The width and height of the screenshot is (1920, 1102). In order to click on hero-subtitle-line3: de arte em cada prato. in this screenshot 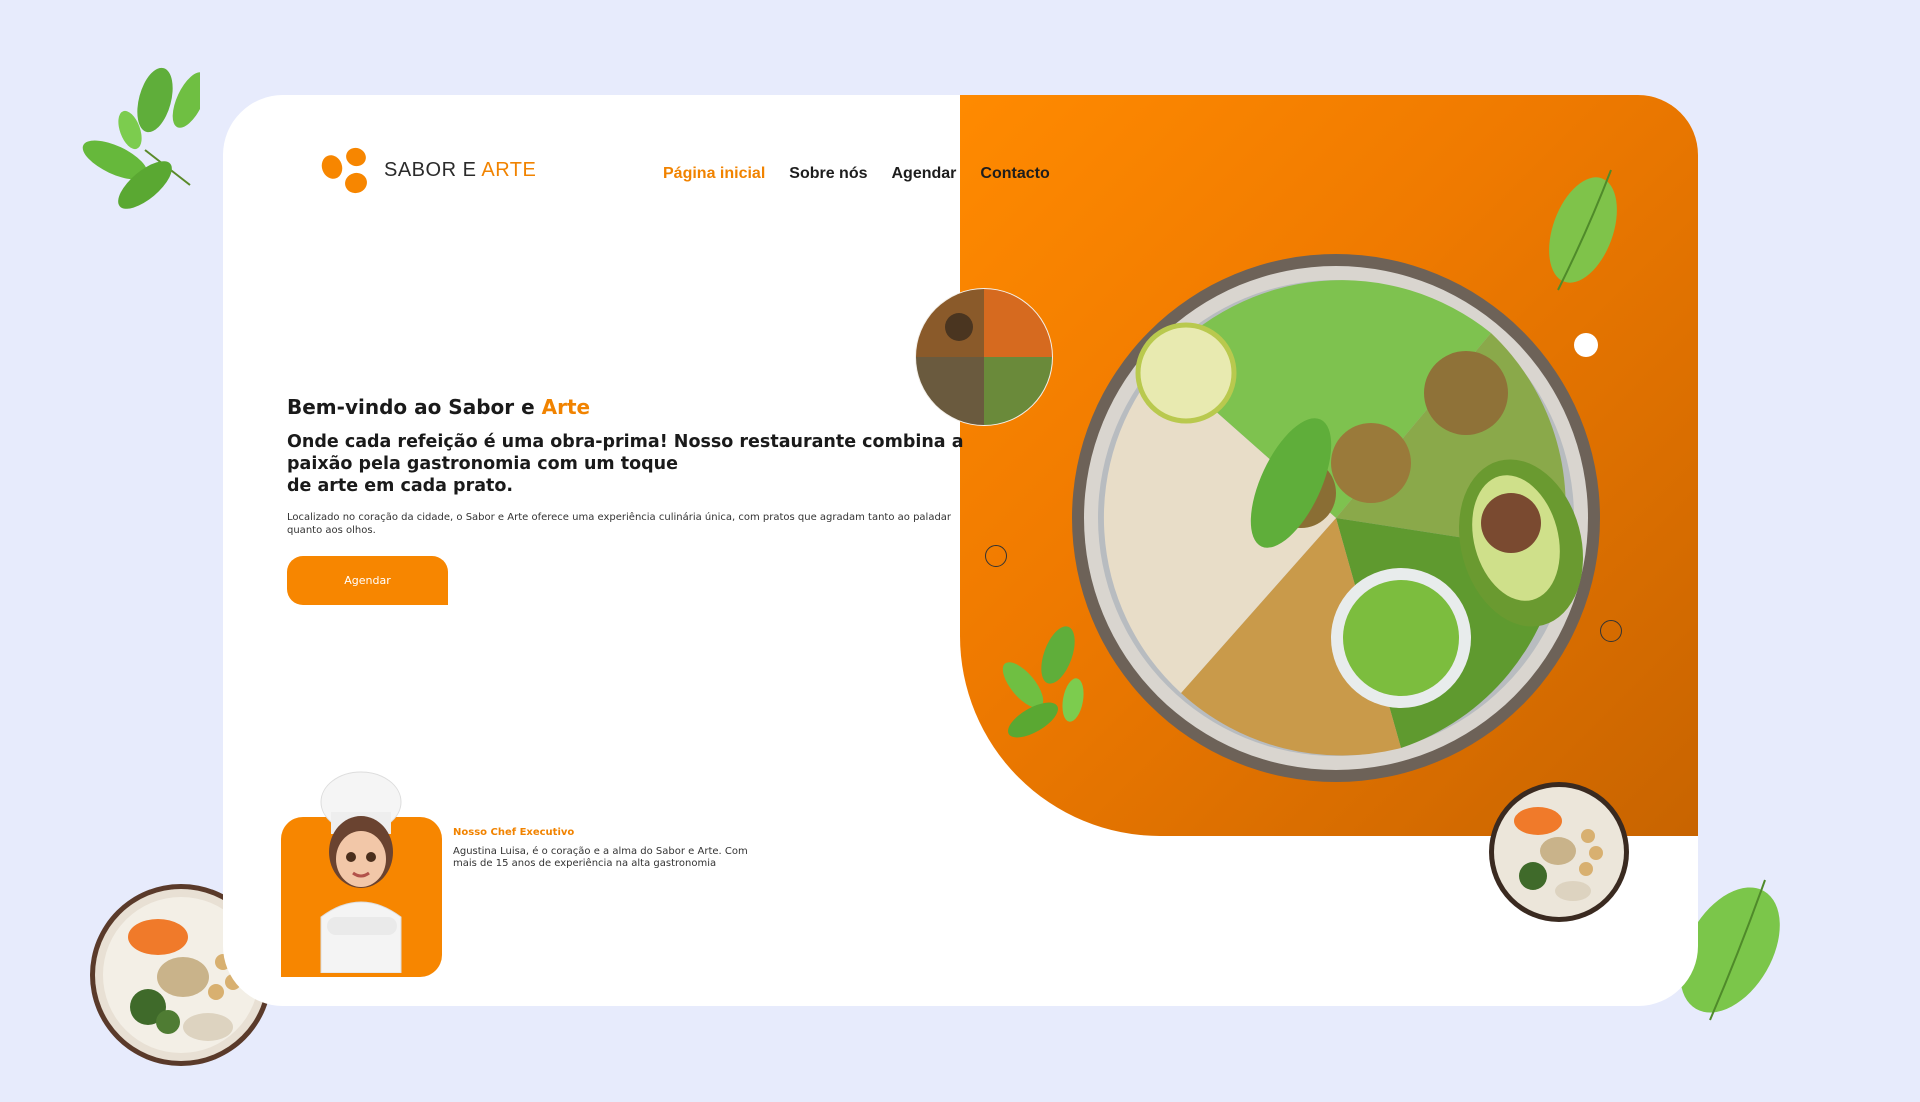, I will do `click(400, 486)`.